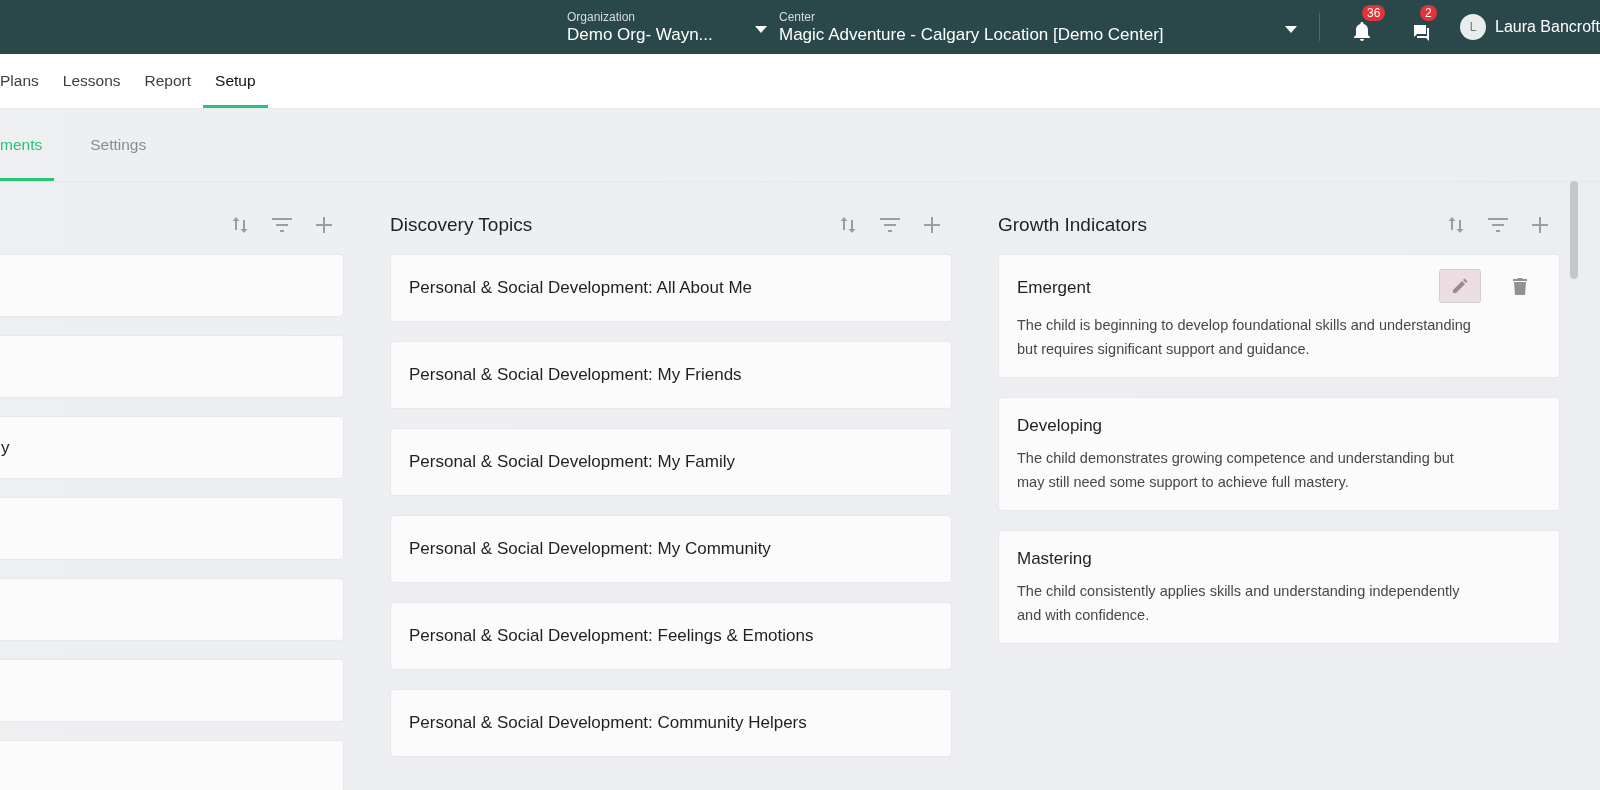  Describe the element at coordinates (168, 81) in the screenshot. I see `nav-tab: Report` at that location.